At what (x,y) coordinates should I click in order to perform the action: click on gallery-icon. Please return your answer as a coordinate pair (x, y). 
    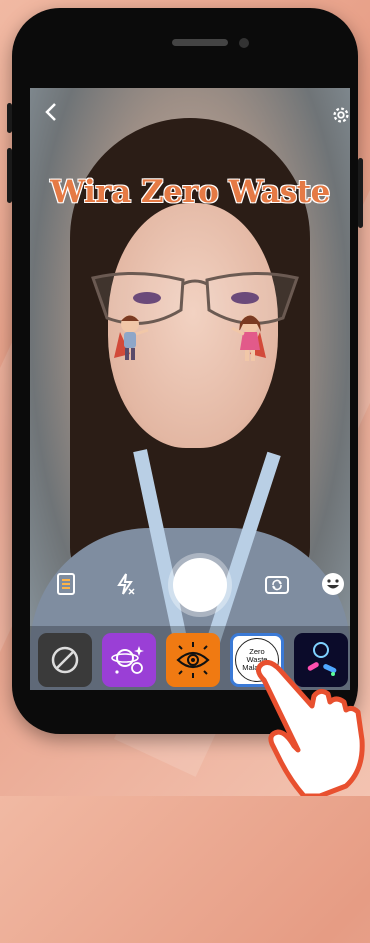
    Looking at the image, I should click on (67, 584).